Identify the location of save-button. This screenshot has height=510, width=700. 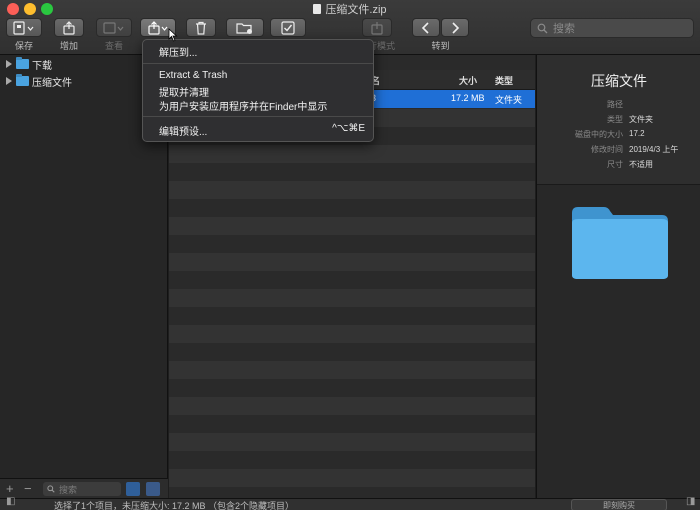
(24, 27).